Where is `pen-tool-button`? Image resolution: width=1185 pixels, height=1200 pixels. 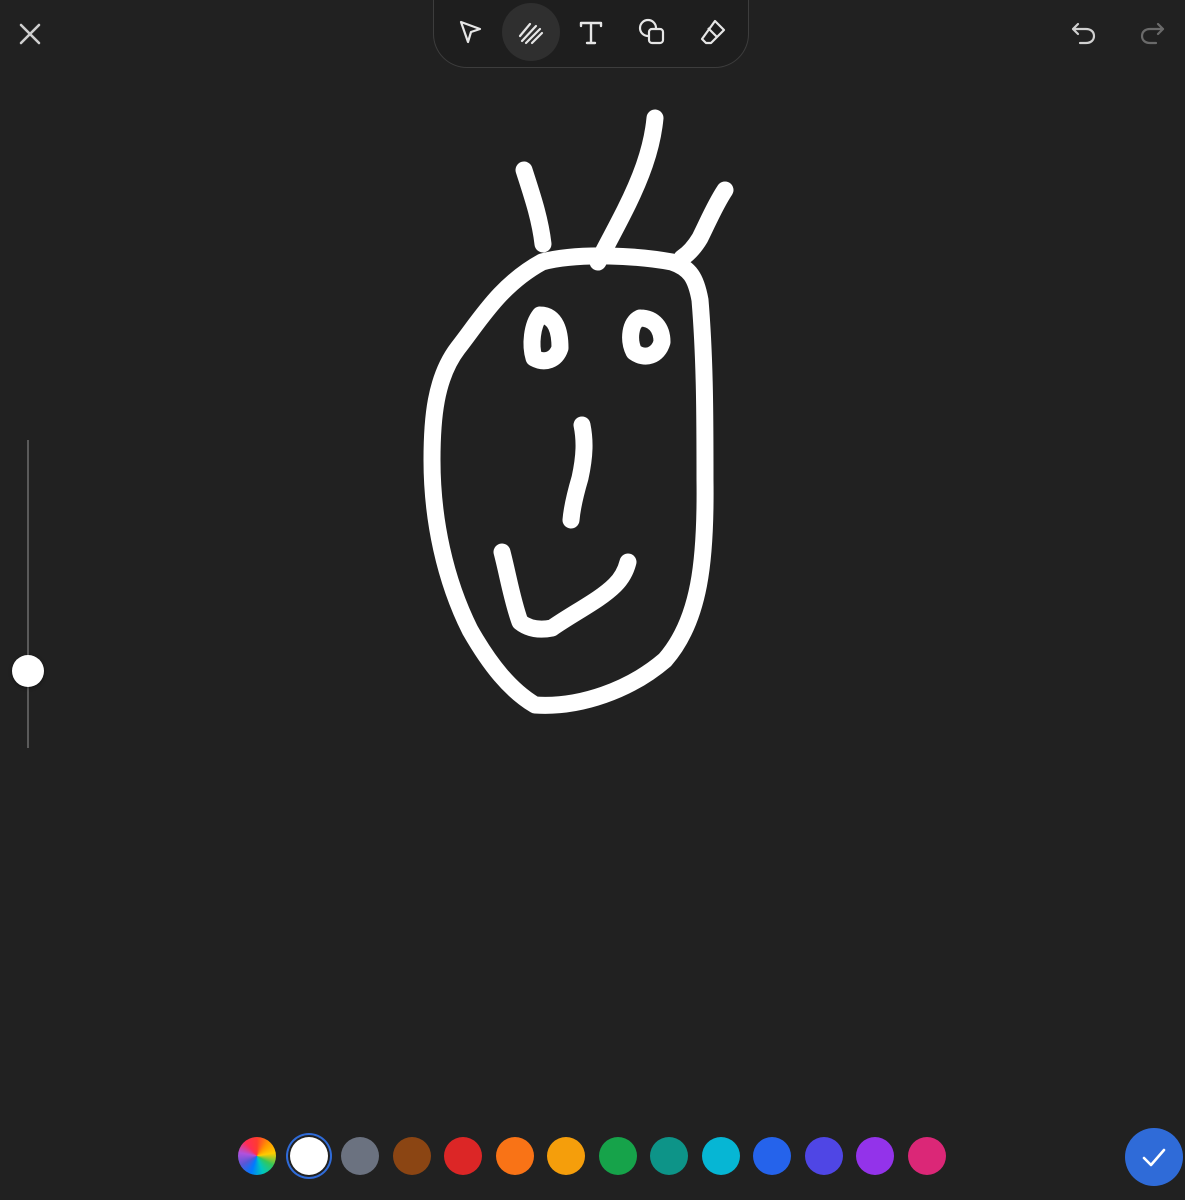 pen-tool-button is located at coordinates (531, 32).